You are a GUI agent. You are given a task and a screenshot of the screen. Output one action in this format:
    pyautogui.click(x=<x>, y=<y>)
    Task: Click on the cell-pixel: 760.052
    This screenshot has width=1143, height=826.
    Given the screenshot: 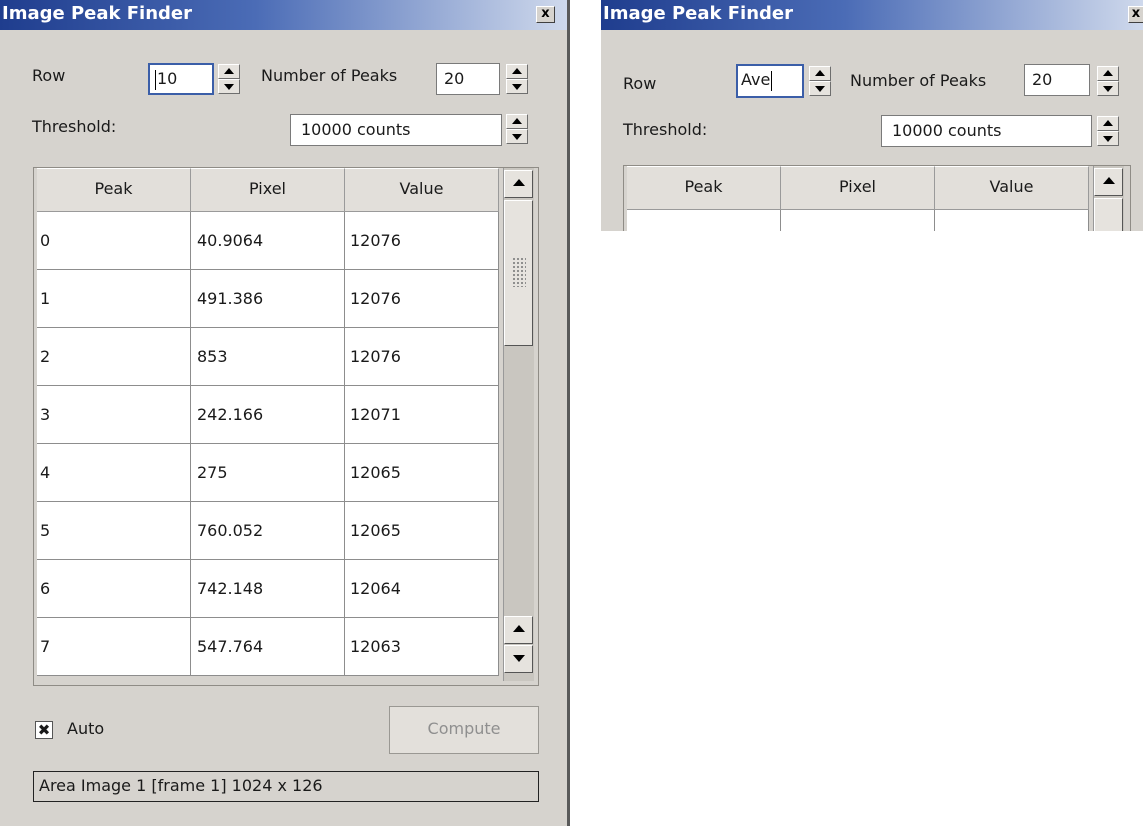 What is the action you would take?
    pyautogui.click(x=268, y=531)
    